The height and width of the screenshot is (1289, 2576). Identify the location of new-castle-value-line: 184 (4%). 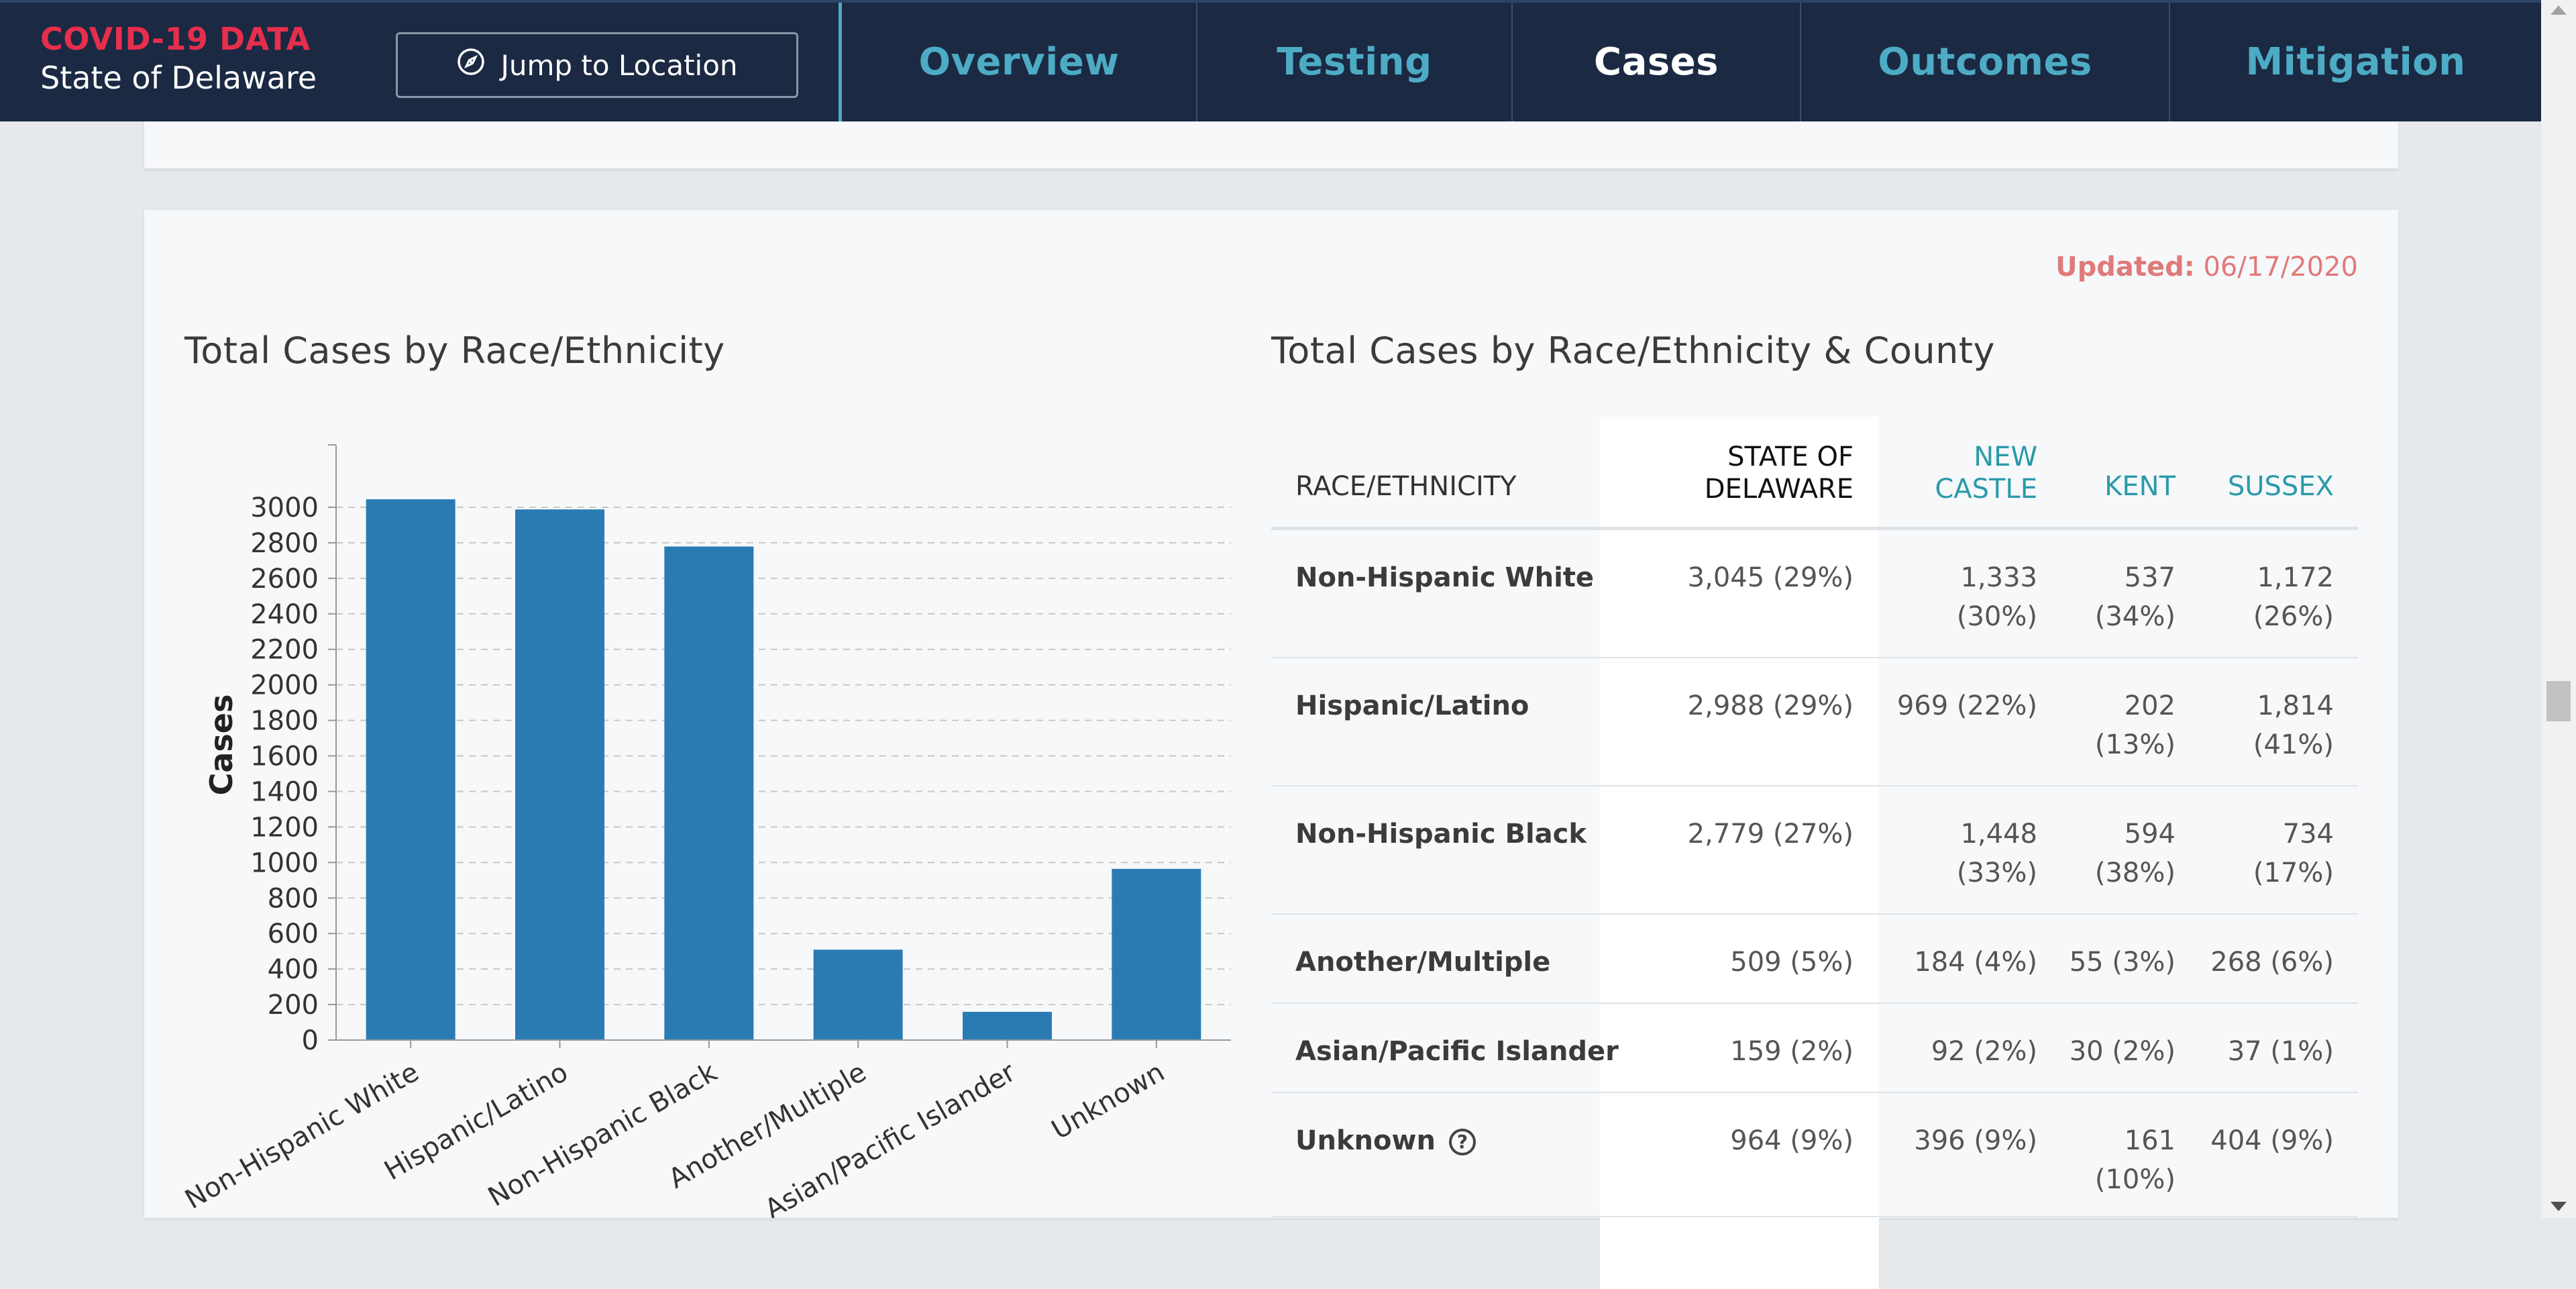
(1975, 962).